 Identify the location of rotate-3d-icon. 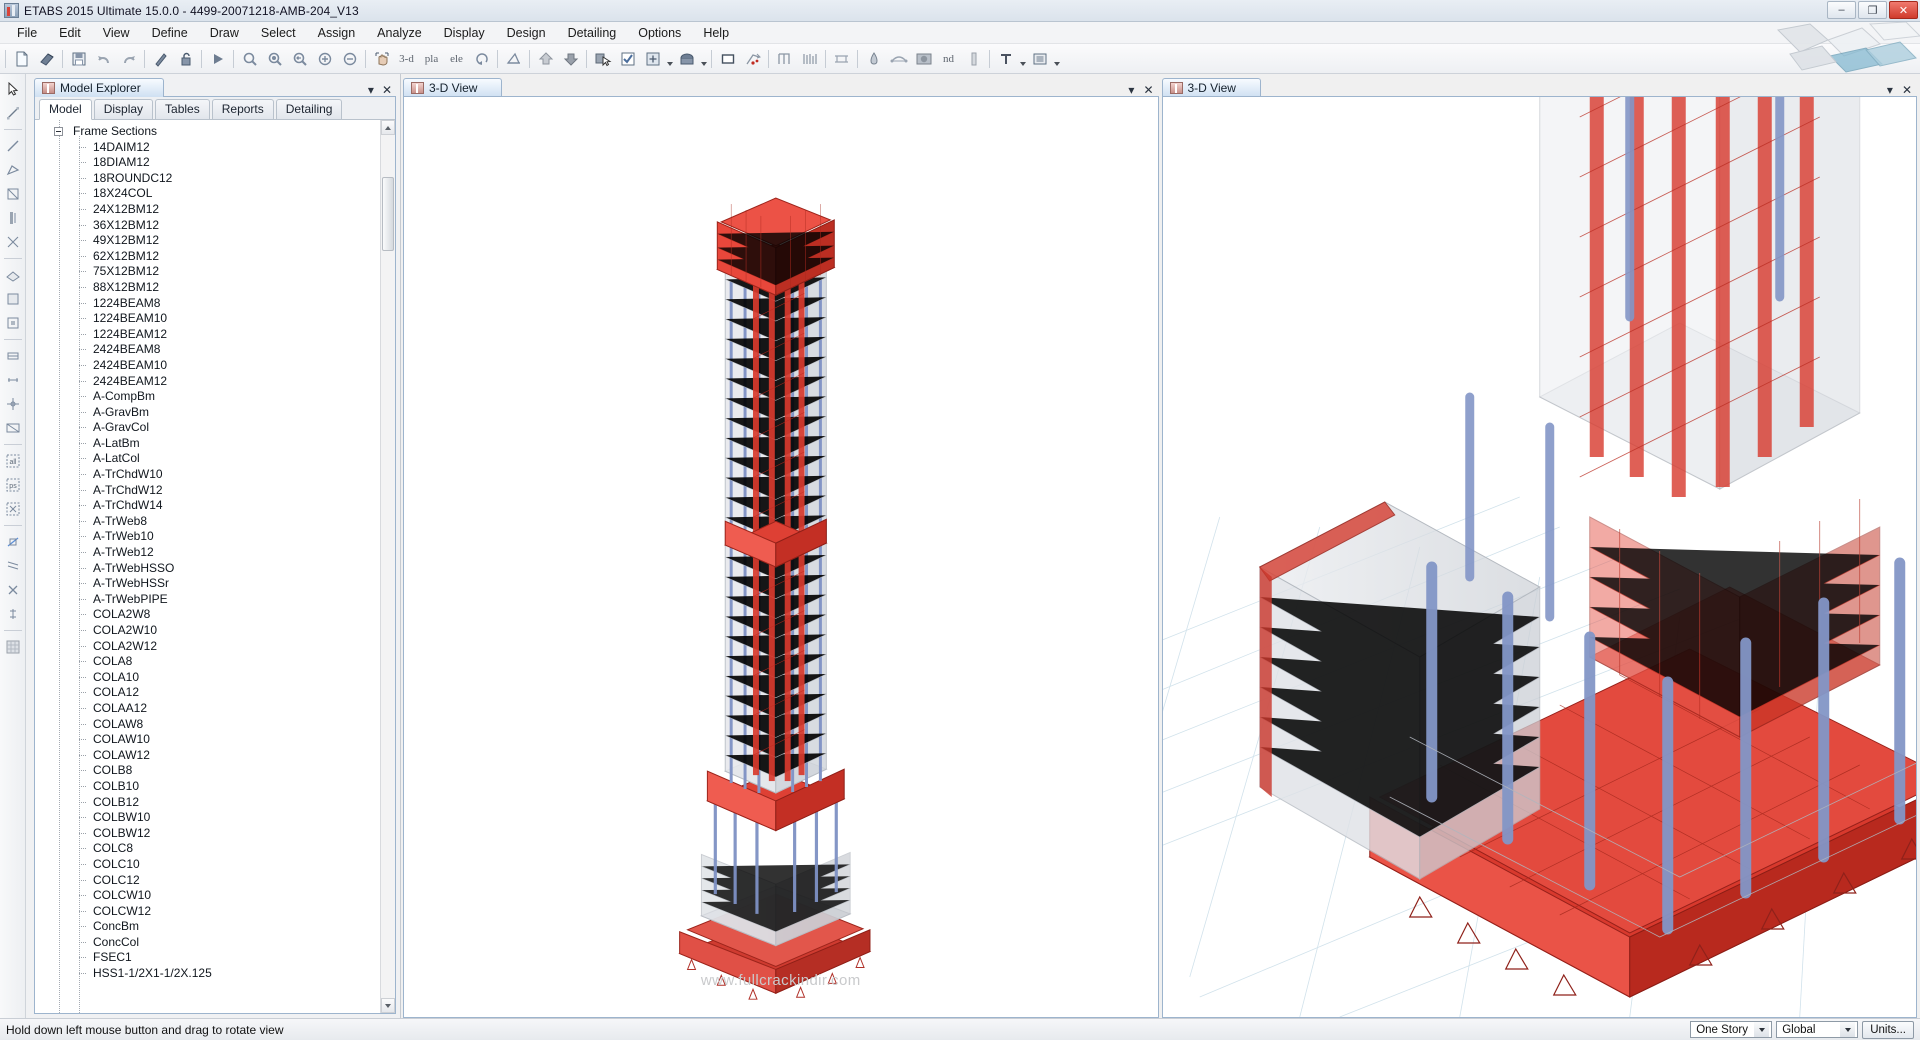
(481, 59).